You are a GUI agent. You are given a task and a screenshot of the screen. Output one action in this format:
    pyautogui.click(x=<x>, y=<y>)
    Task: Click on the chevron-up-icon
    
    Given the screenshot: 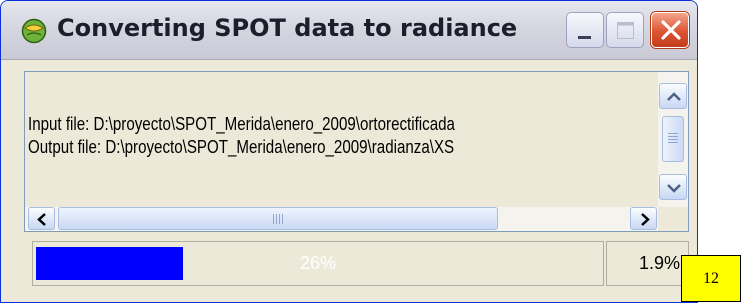 What is the action you would take?
    pyautogui.click(x=674, y=96)
    